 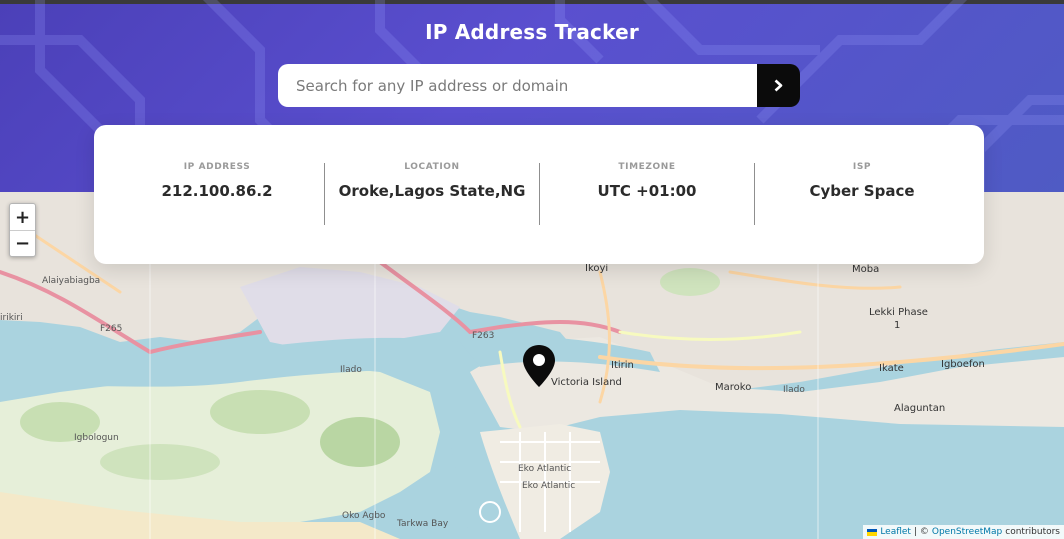 I want to click on stat-label: ISP, so click(x=862, y=167).